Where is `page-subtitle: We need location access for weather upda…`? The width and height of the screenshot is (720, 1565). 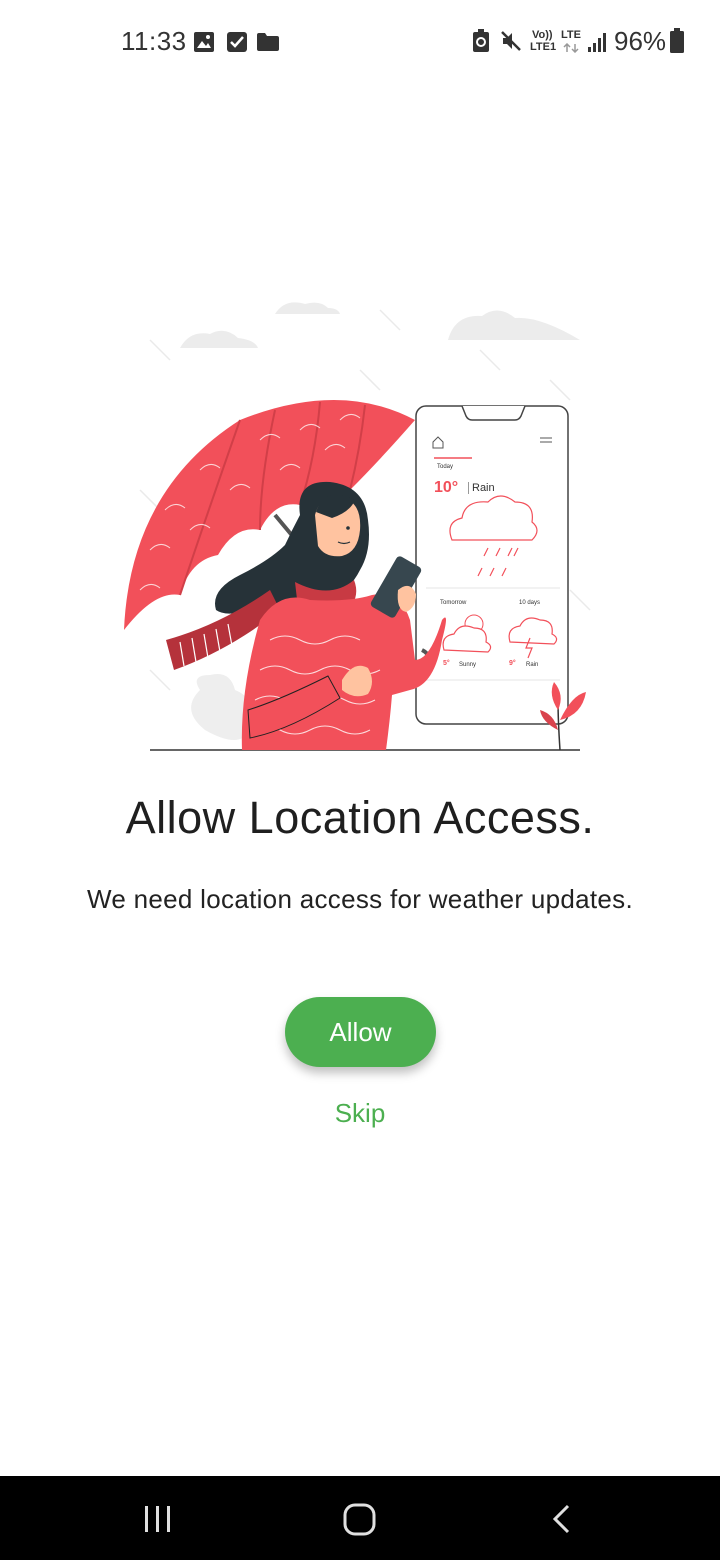
page-subtitle: We need location access for weather upda… is located at coordinates (360, 899).